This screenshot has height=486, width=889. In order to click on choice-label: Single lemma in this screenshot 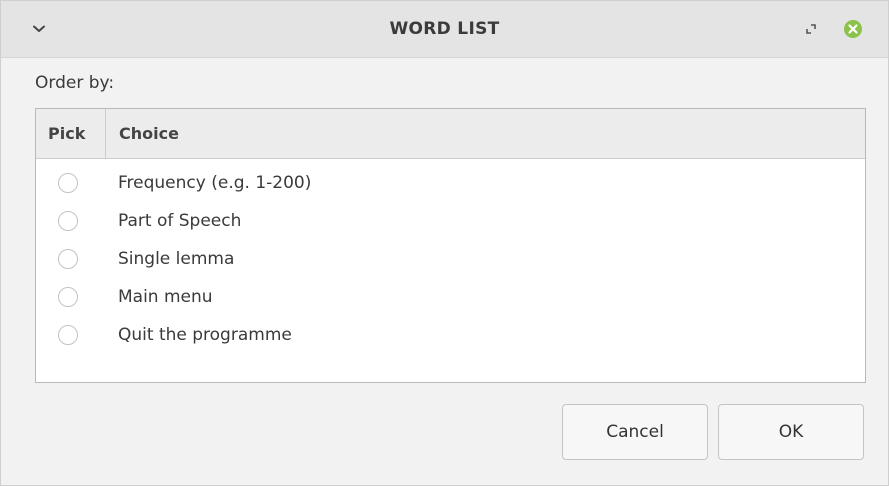, I will do `click(176, 259)`.